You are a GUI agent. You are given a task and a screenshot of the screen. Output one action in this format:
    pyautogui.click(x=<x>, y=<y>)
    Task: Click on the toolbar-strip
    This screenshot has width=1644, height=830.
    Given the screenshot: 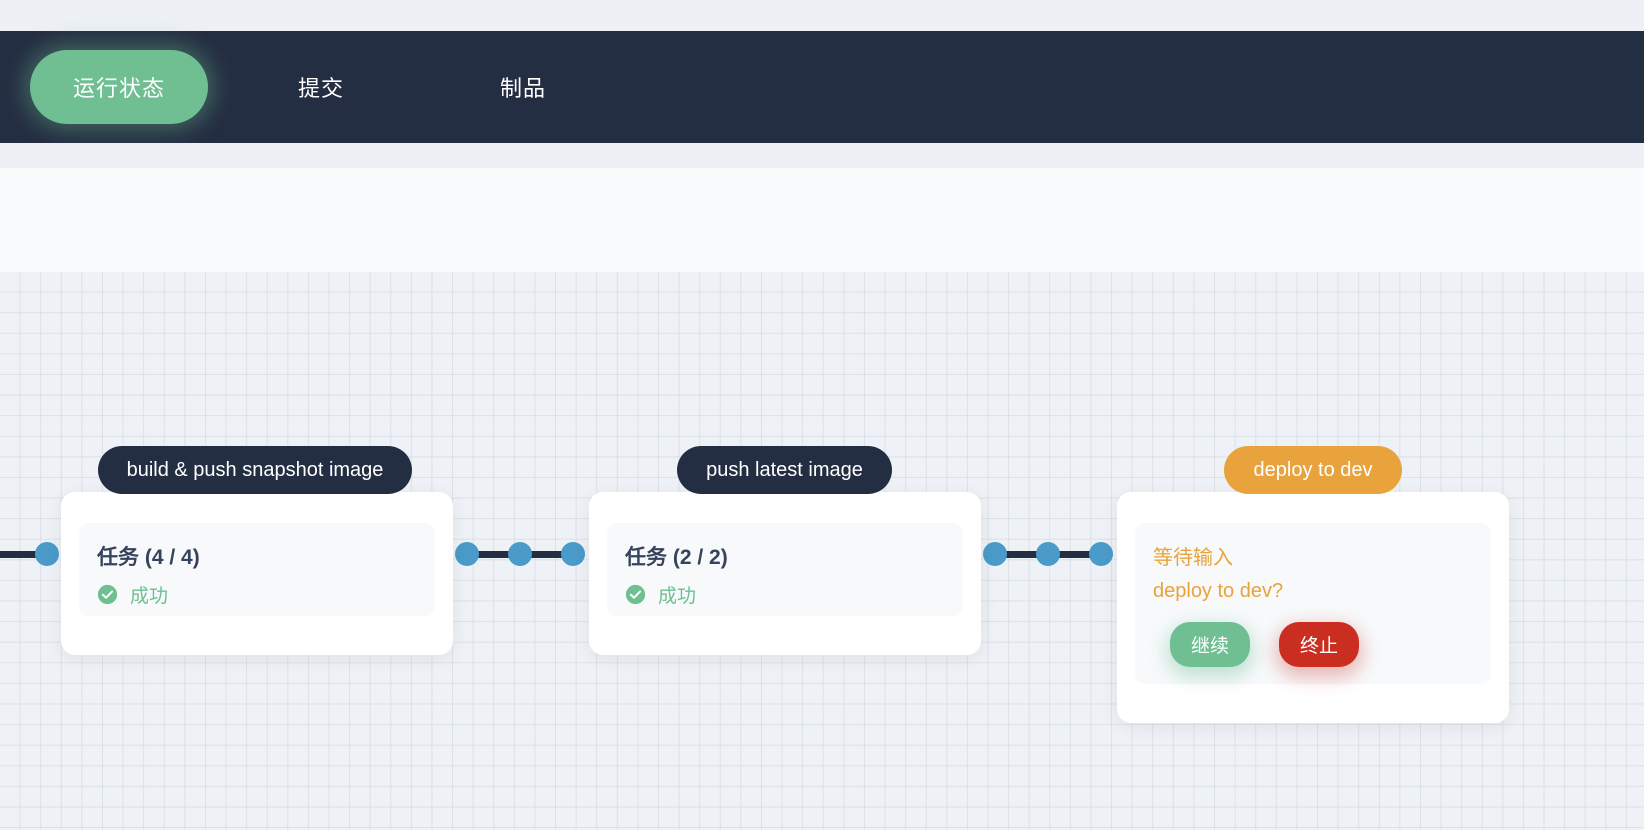 What is the action you would take?
    pyautogui.click(x=822, y=220)
    